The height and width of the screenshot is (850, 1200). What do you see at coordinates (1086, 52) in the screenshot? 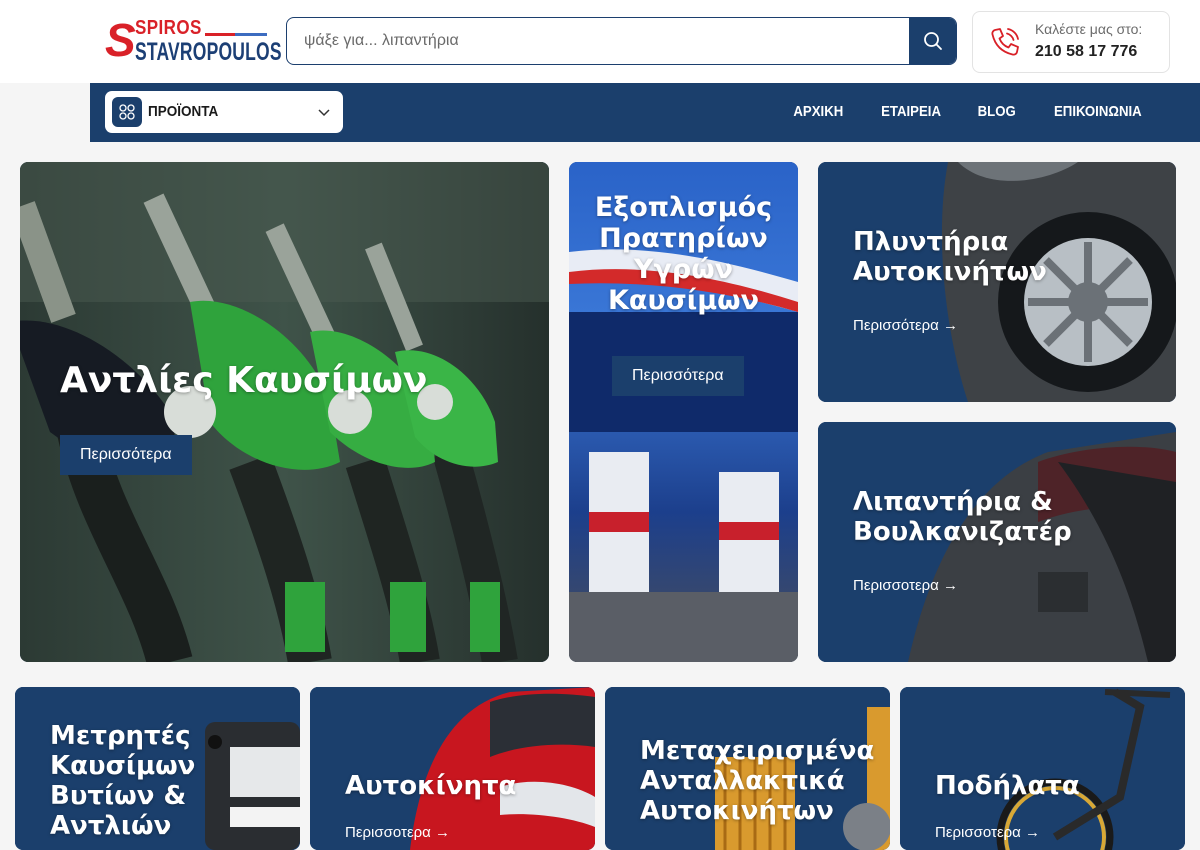
I see `phone-number: 210 58 17 776` at bounding box center [1086, 52].